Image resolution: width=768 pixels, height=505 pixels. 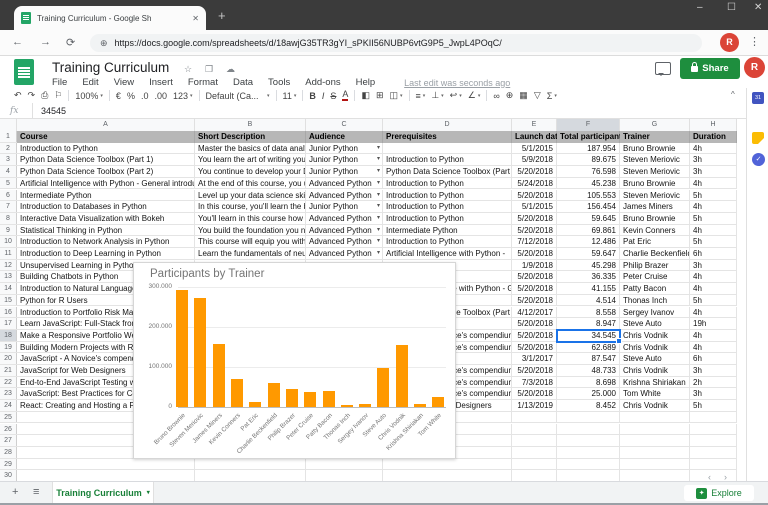 I want to click on row-header-8: 8, so click(x=8, y=218).